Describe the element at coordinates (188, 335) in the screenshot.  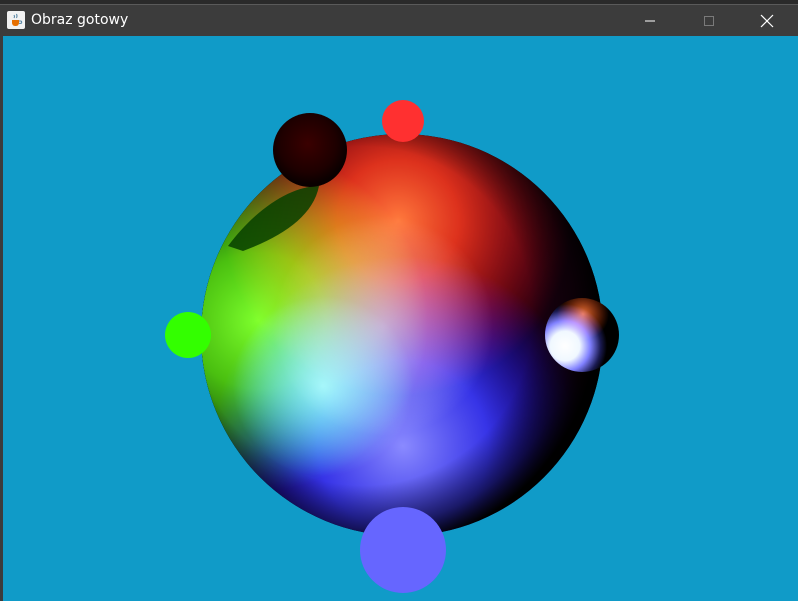
I see `green-light-sphere` at that location.